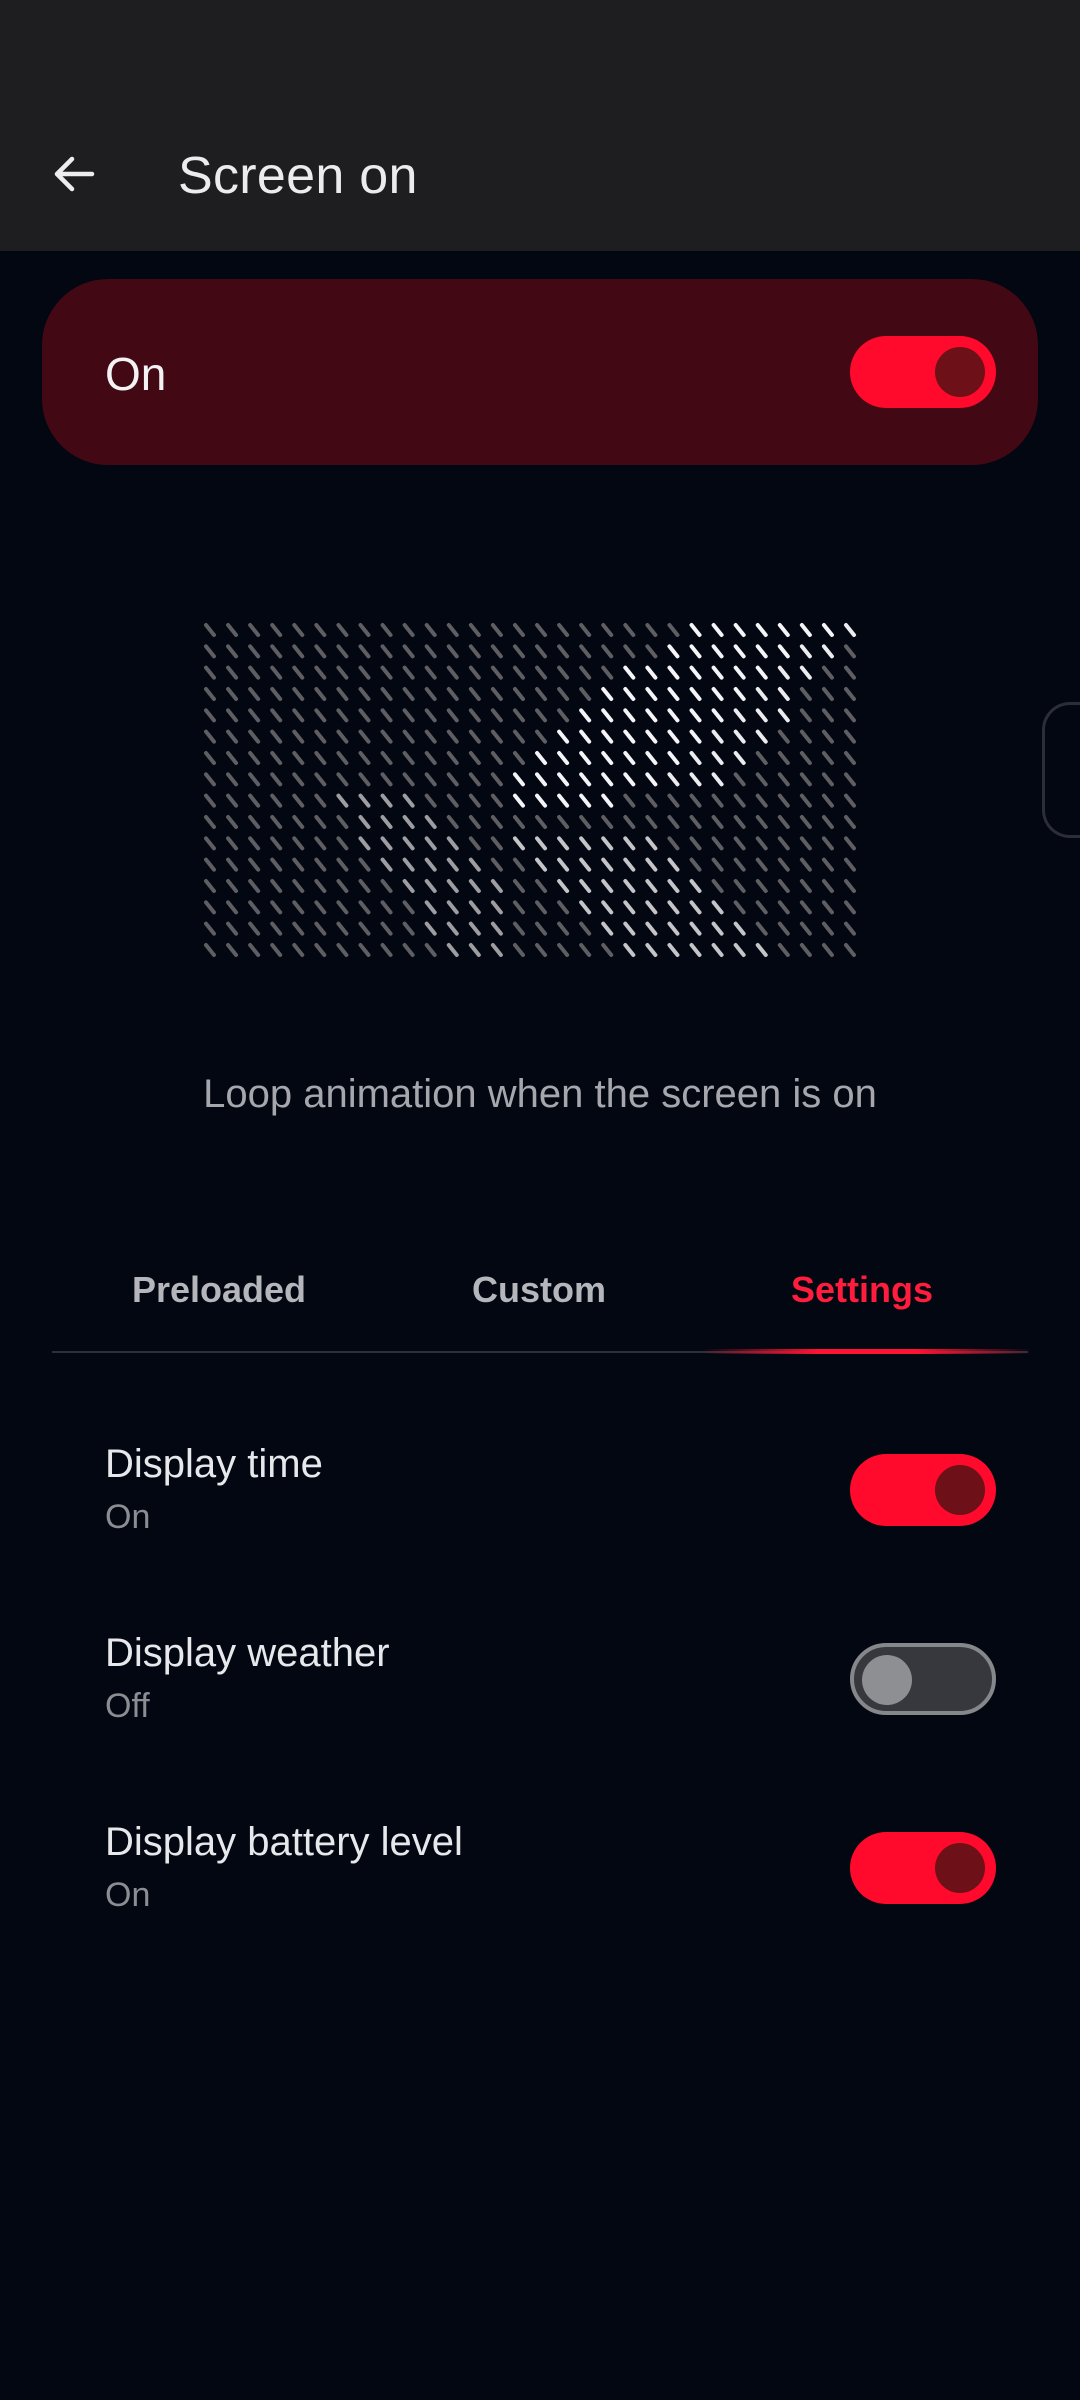 The image size is (1080, 2400). Describe the element at coordinates (923, 1679) in the screenshot. I see `display-weather-toggle` at that location.